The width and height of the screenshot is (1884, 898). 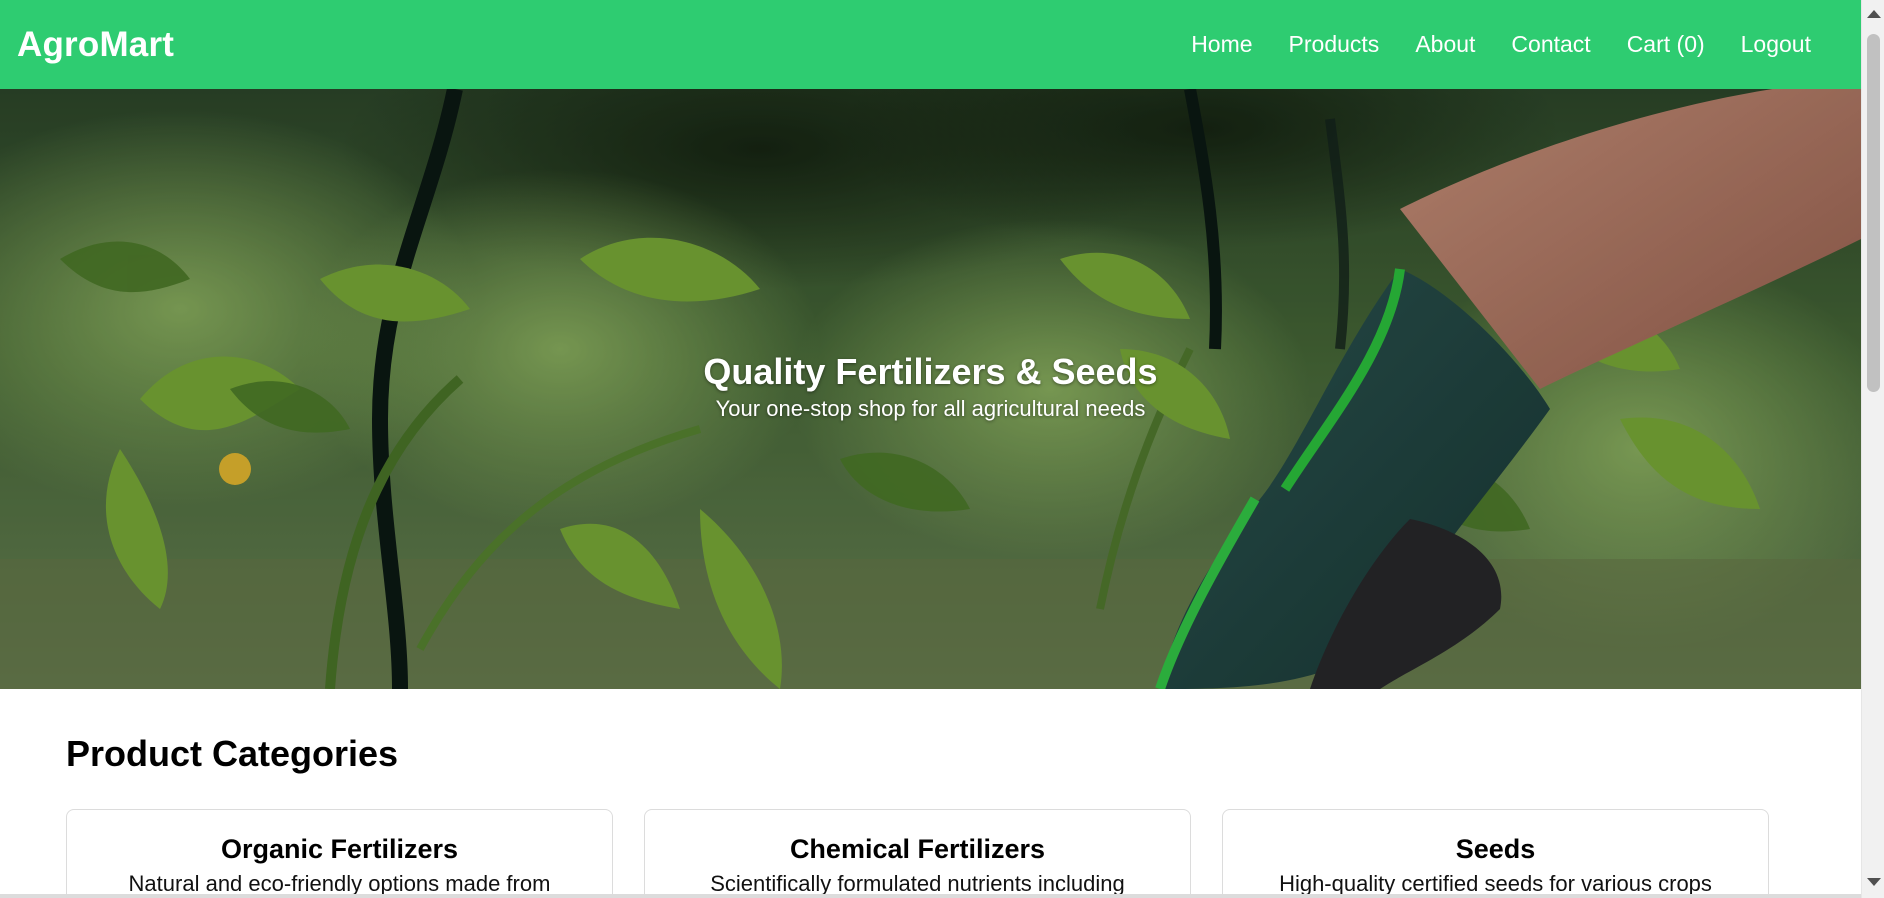 I want to click on vertical-scrollbar, so click(x=1872, y=449).